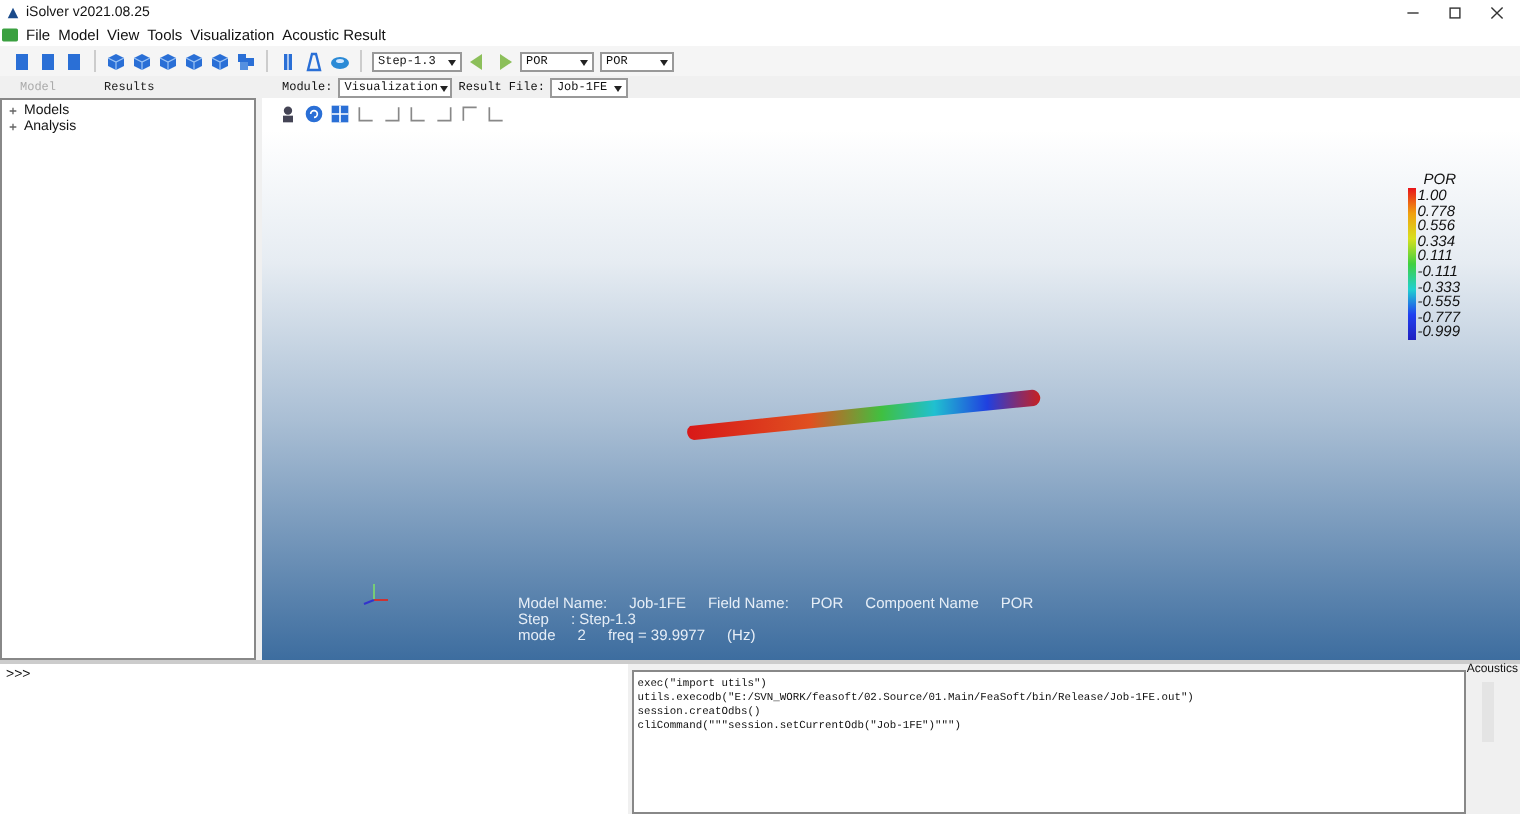 The image size is (1520, 814). What do you see at coordinates (1497, 12) in the screenshot?
I see `close-icon` at bounding box center [1497, 12].